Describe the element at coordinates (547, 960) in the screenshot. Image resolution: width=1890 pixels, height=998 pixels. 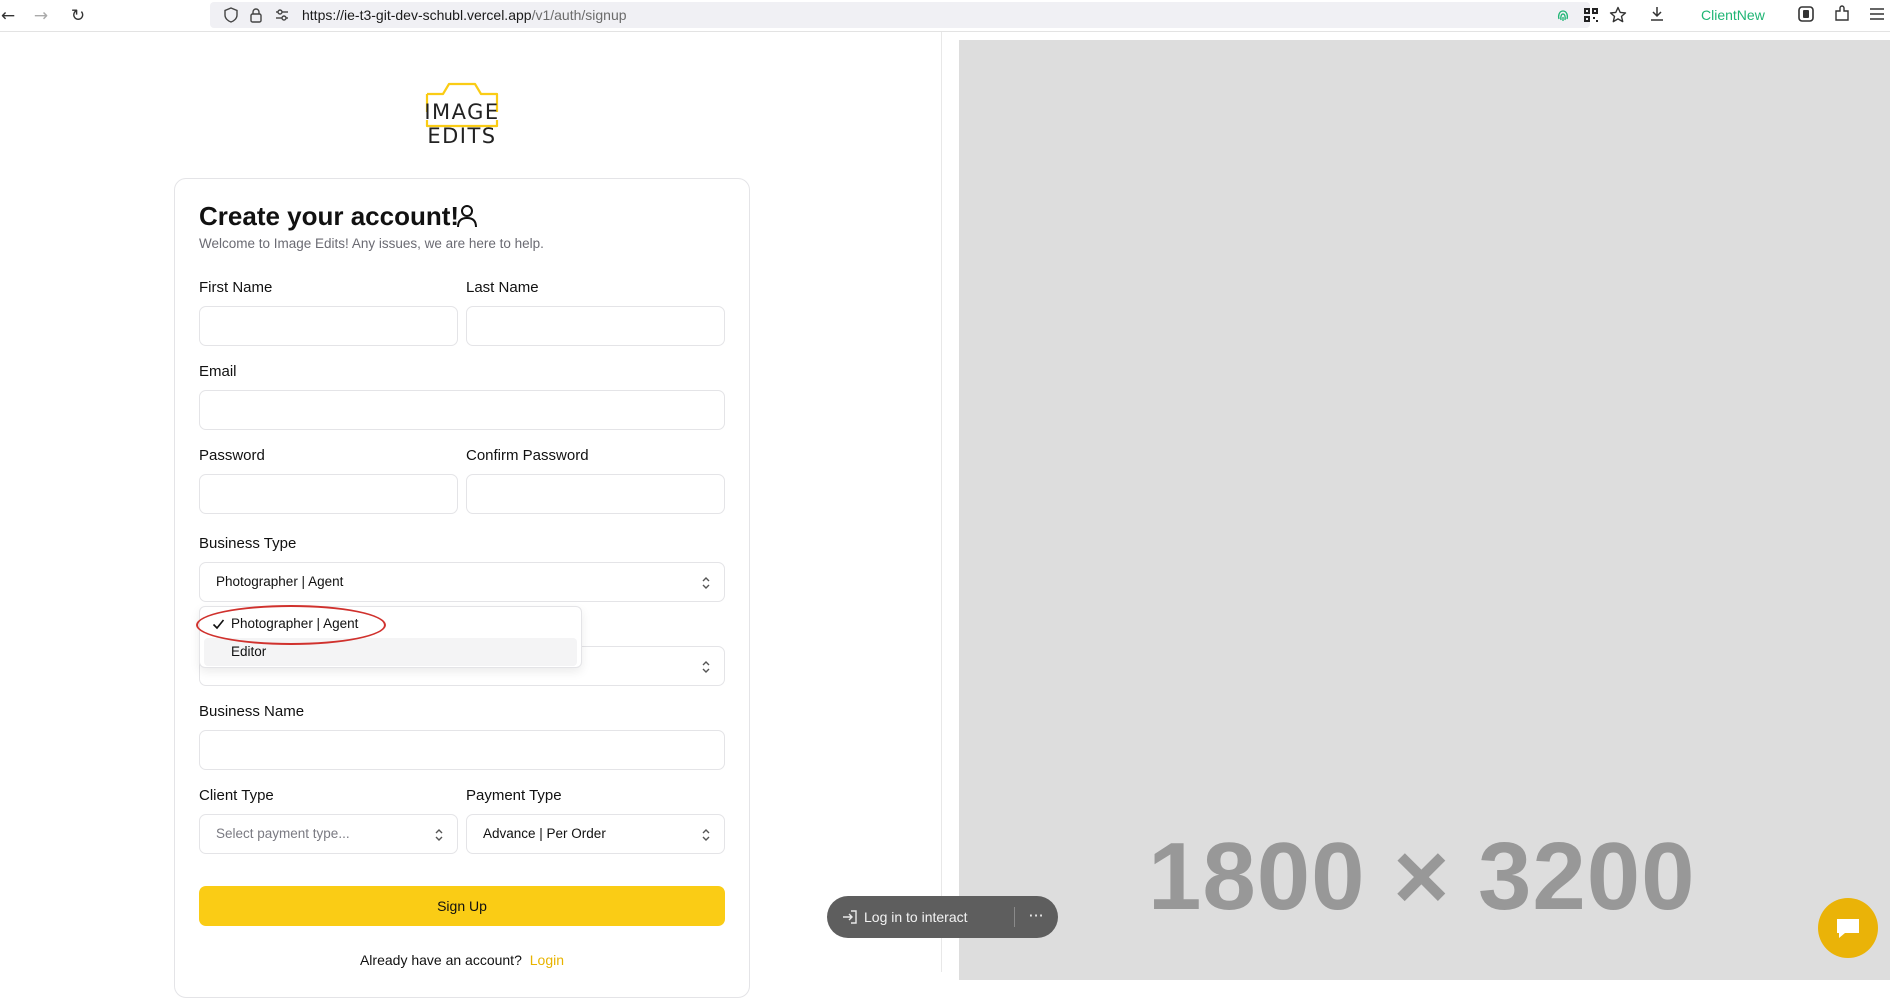
I see `login-link: Login` at that location.